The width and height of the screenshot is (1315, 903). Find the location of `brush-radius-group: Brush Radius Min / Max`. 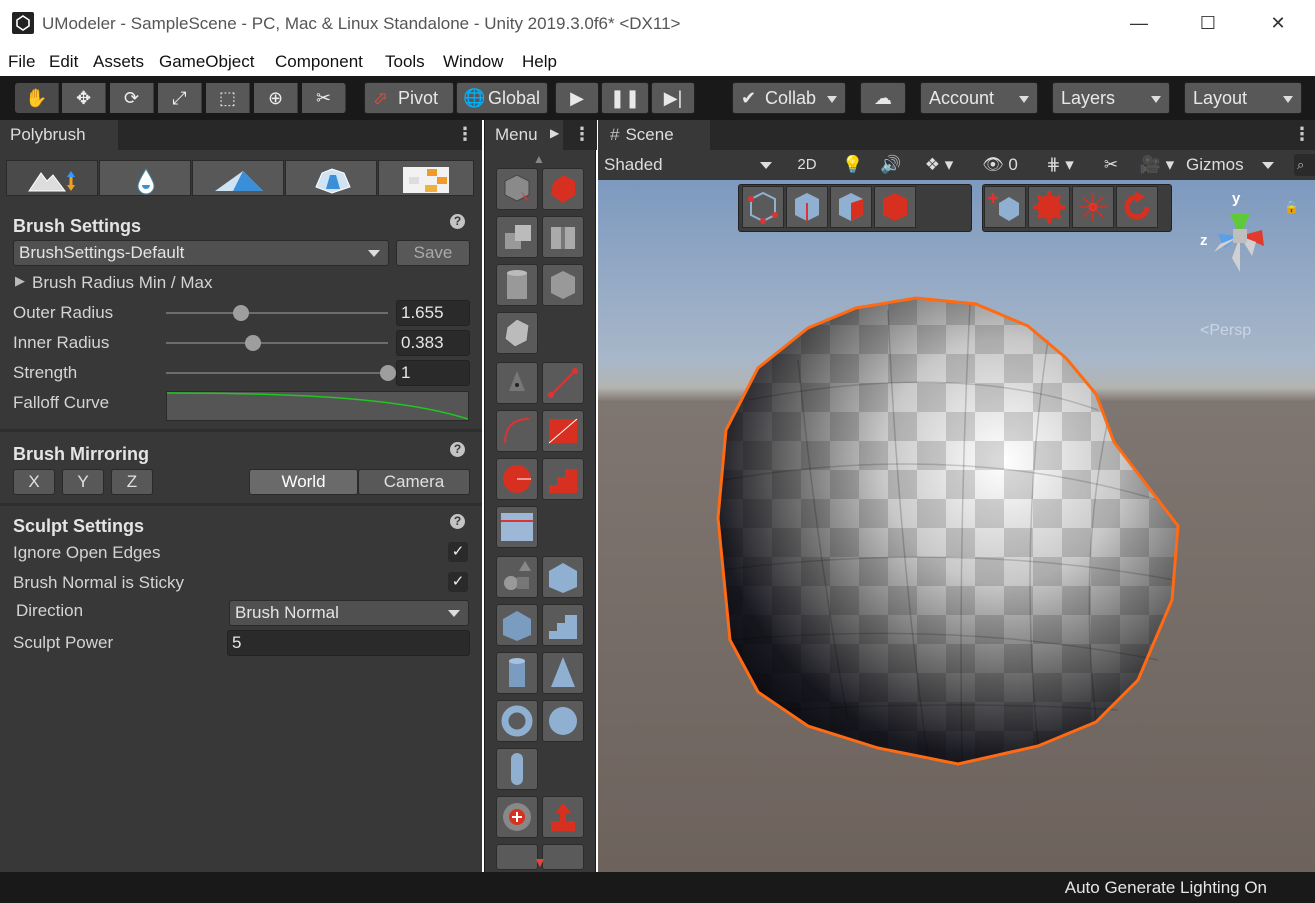

brush-radius-group: Brush Radius Min / Max is located at coordinates (122, 283).